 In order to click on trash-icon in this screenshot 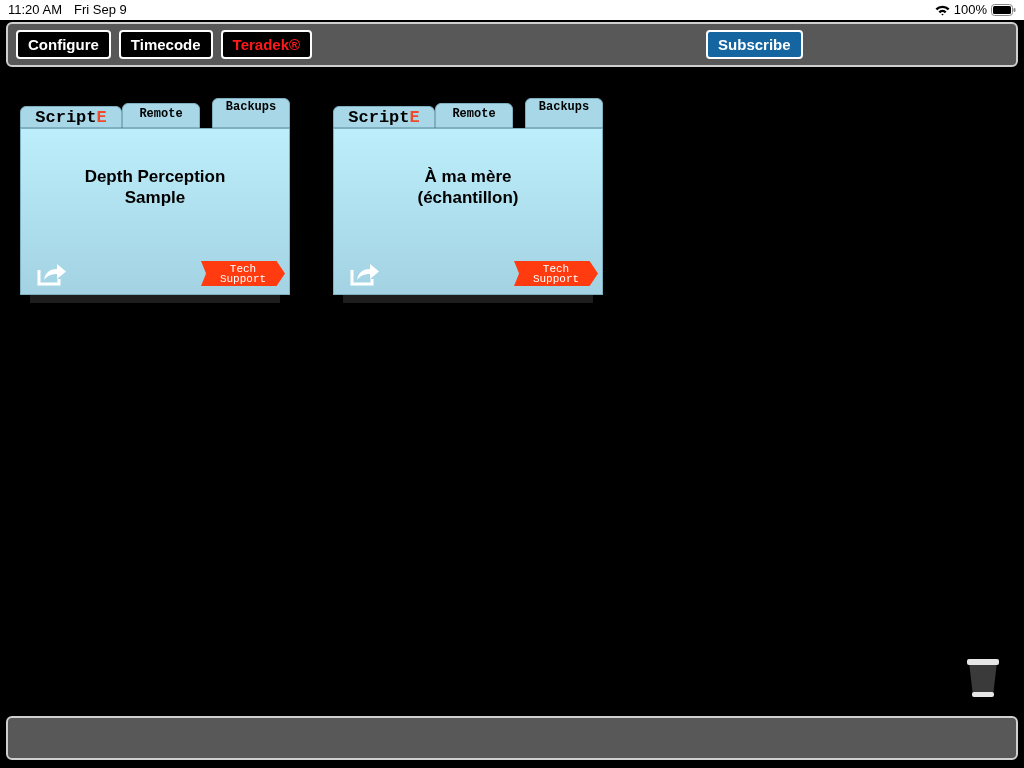, I will do `click(983, 678)`.